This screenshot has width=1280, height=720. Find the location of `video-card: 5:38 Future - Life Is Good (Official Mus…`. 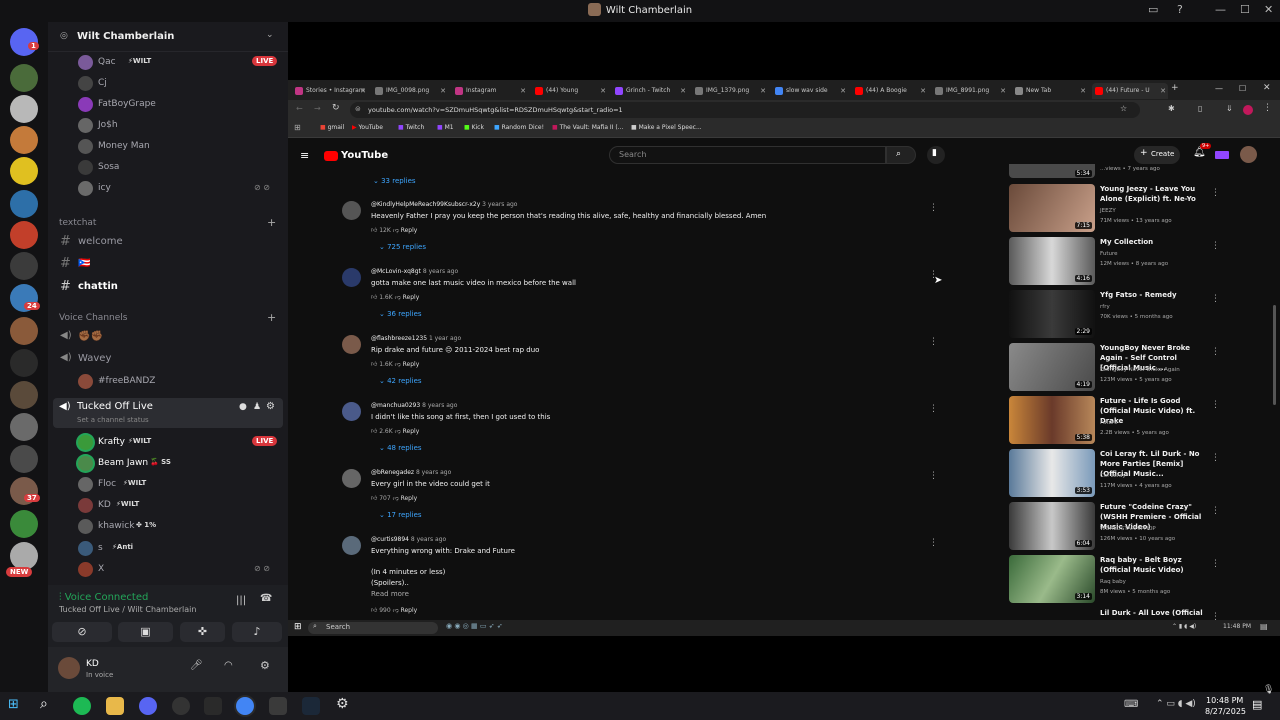

video-card: 5:38 Future - Life Is Good (Official Mus… is located at coordinates (1114, 421).